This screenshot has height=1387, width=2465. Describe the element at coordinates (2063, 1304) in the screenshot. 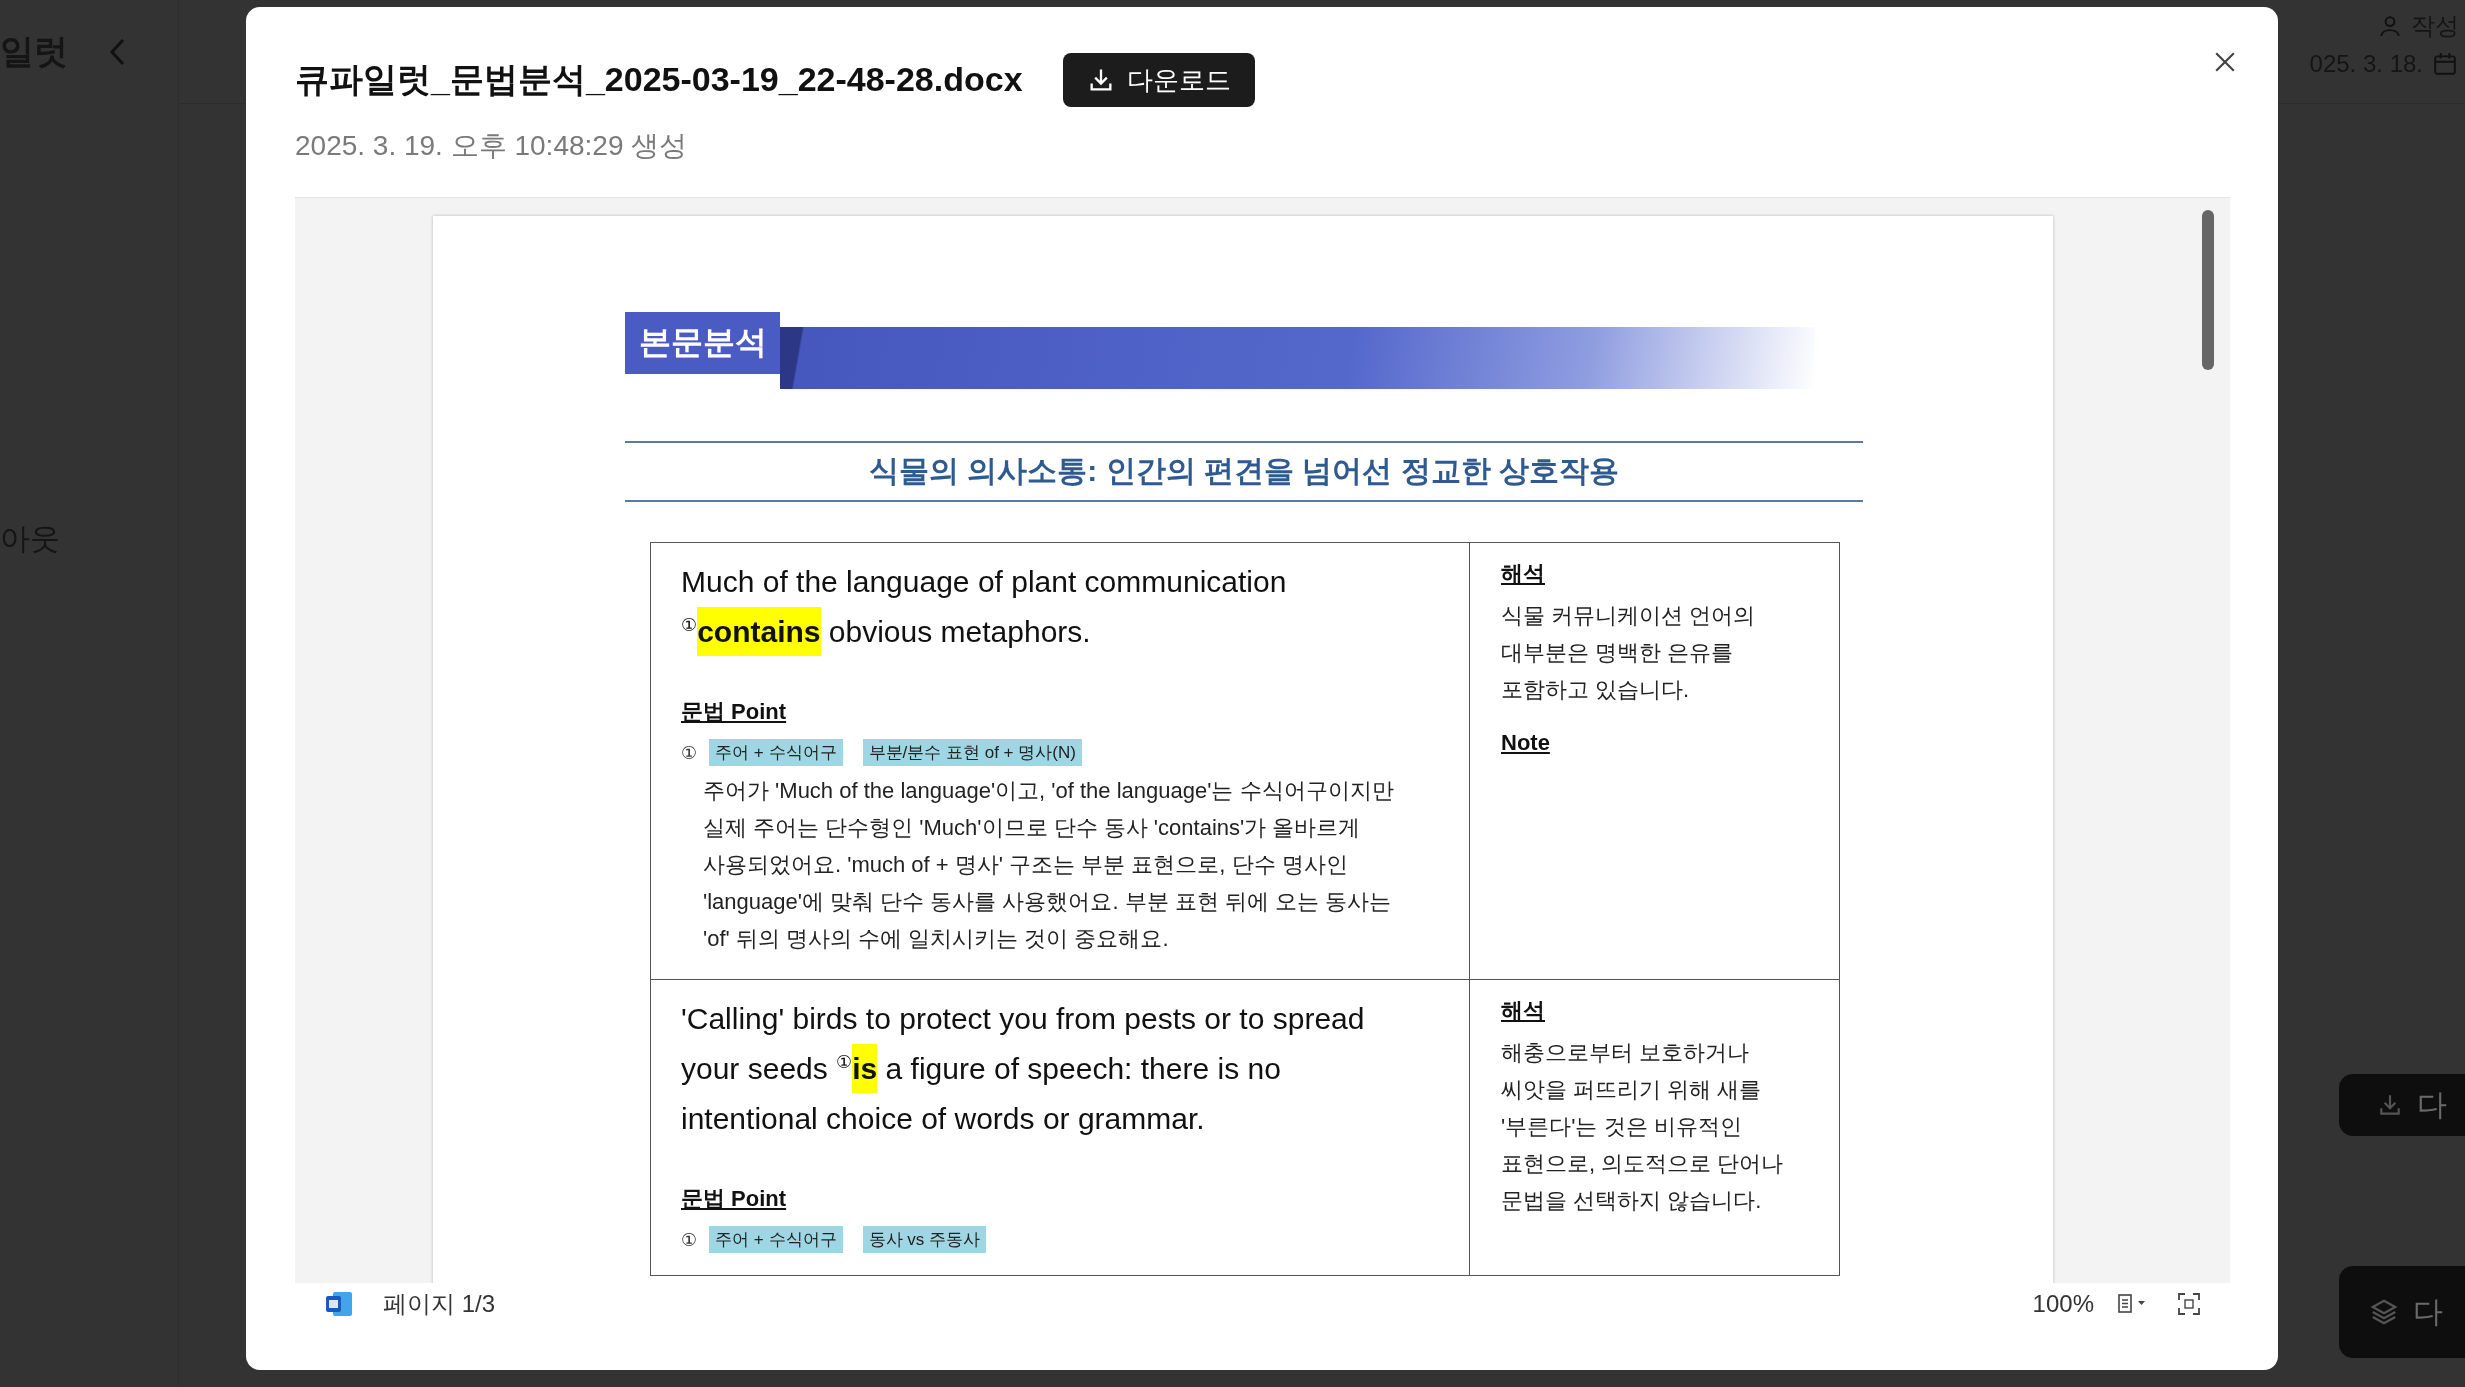

I see `zoom-level: 100%` at that location.